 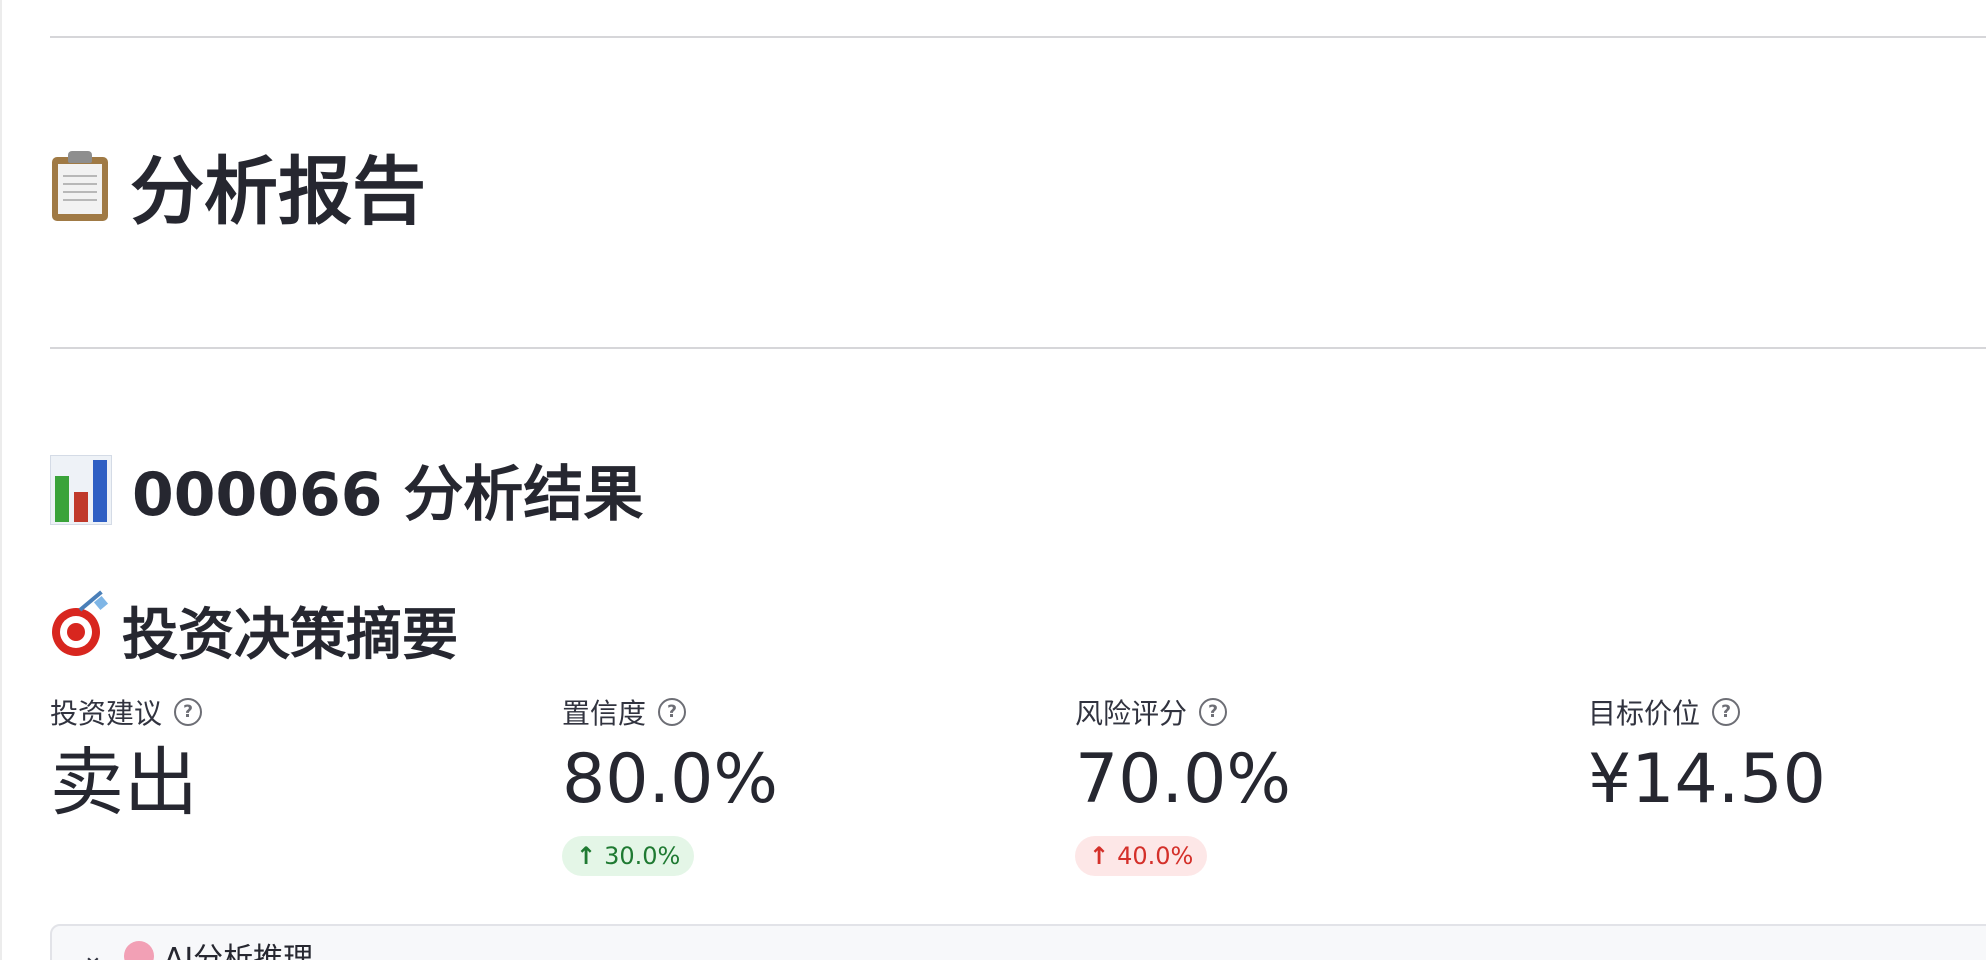 I want to click on metric-target-price: 目标价位 ? ¥14.50, so click(x=1707, y=753).